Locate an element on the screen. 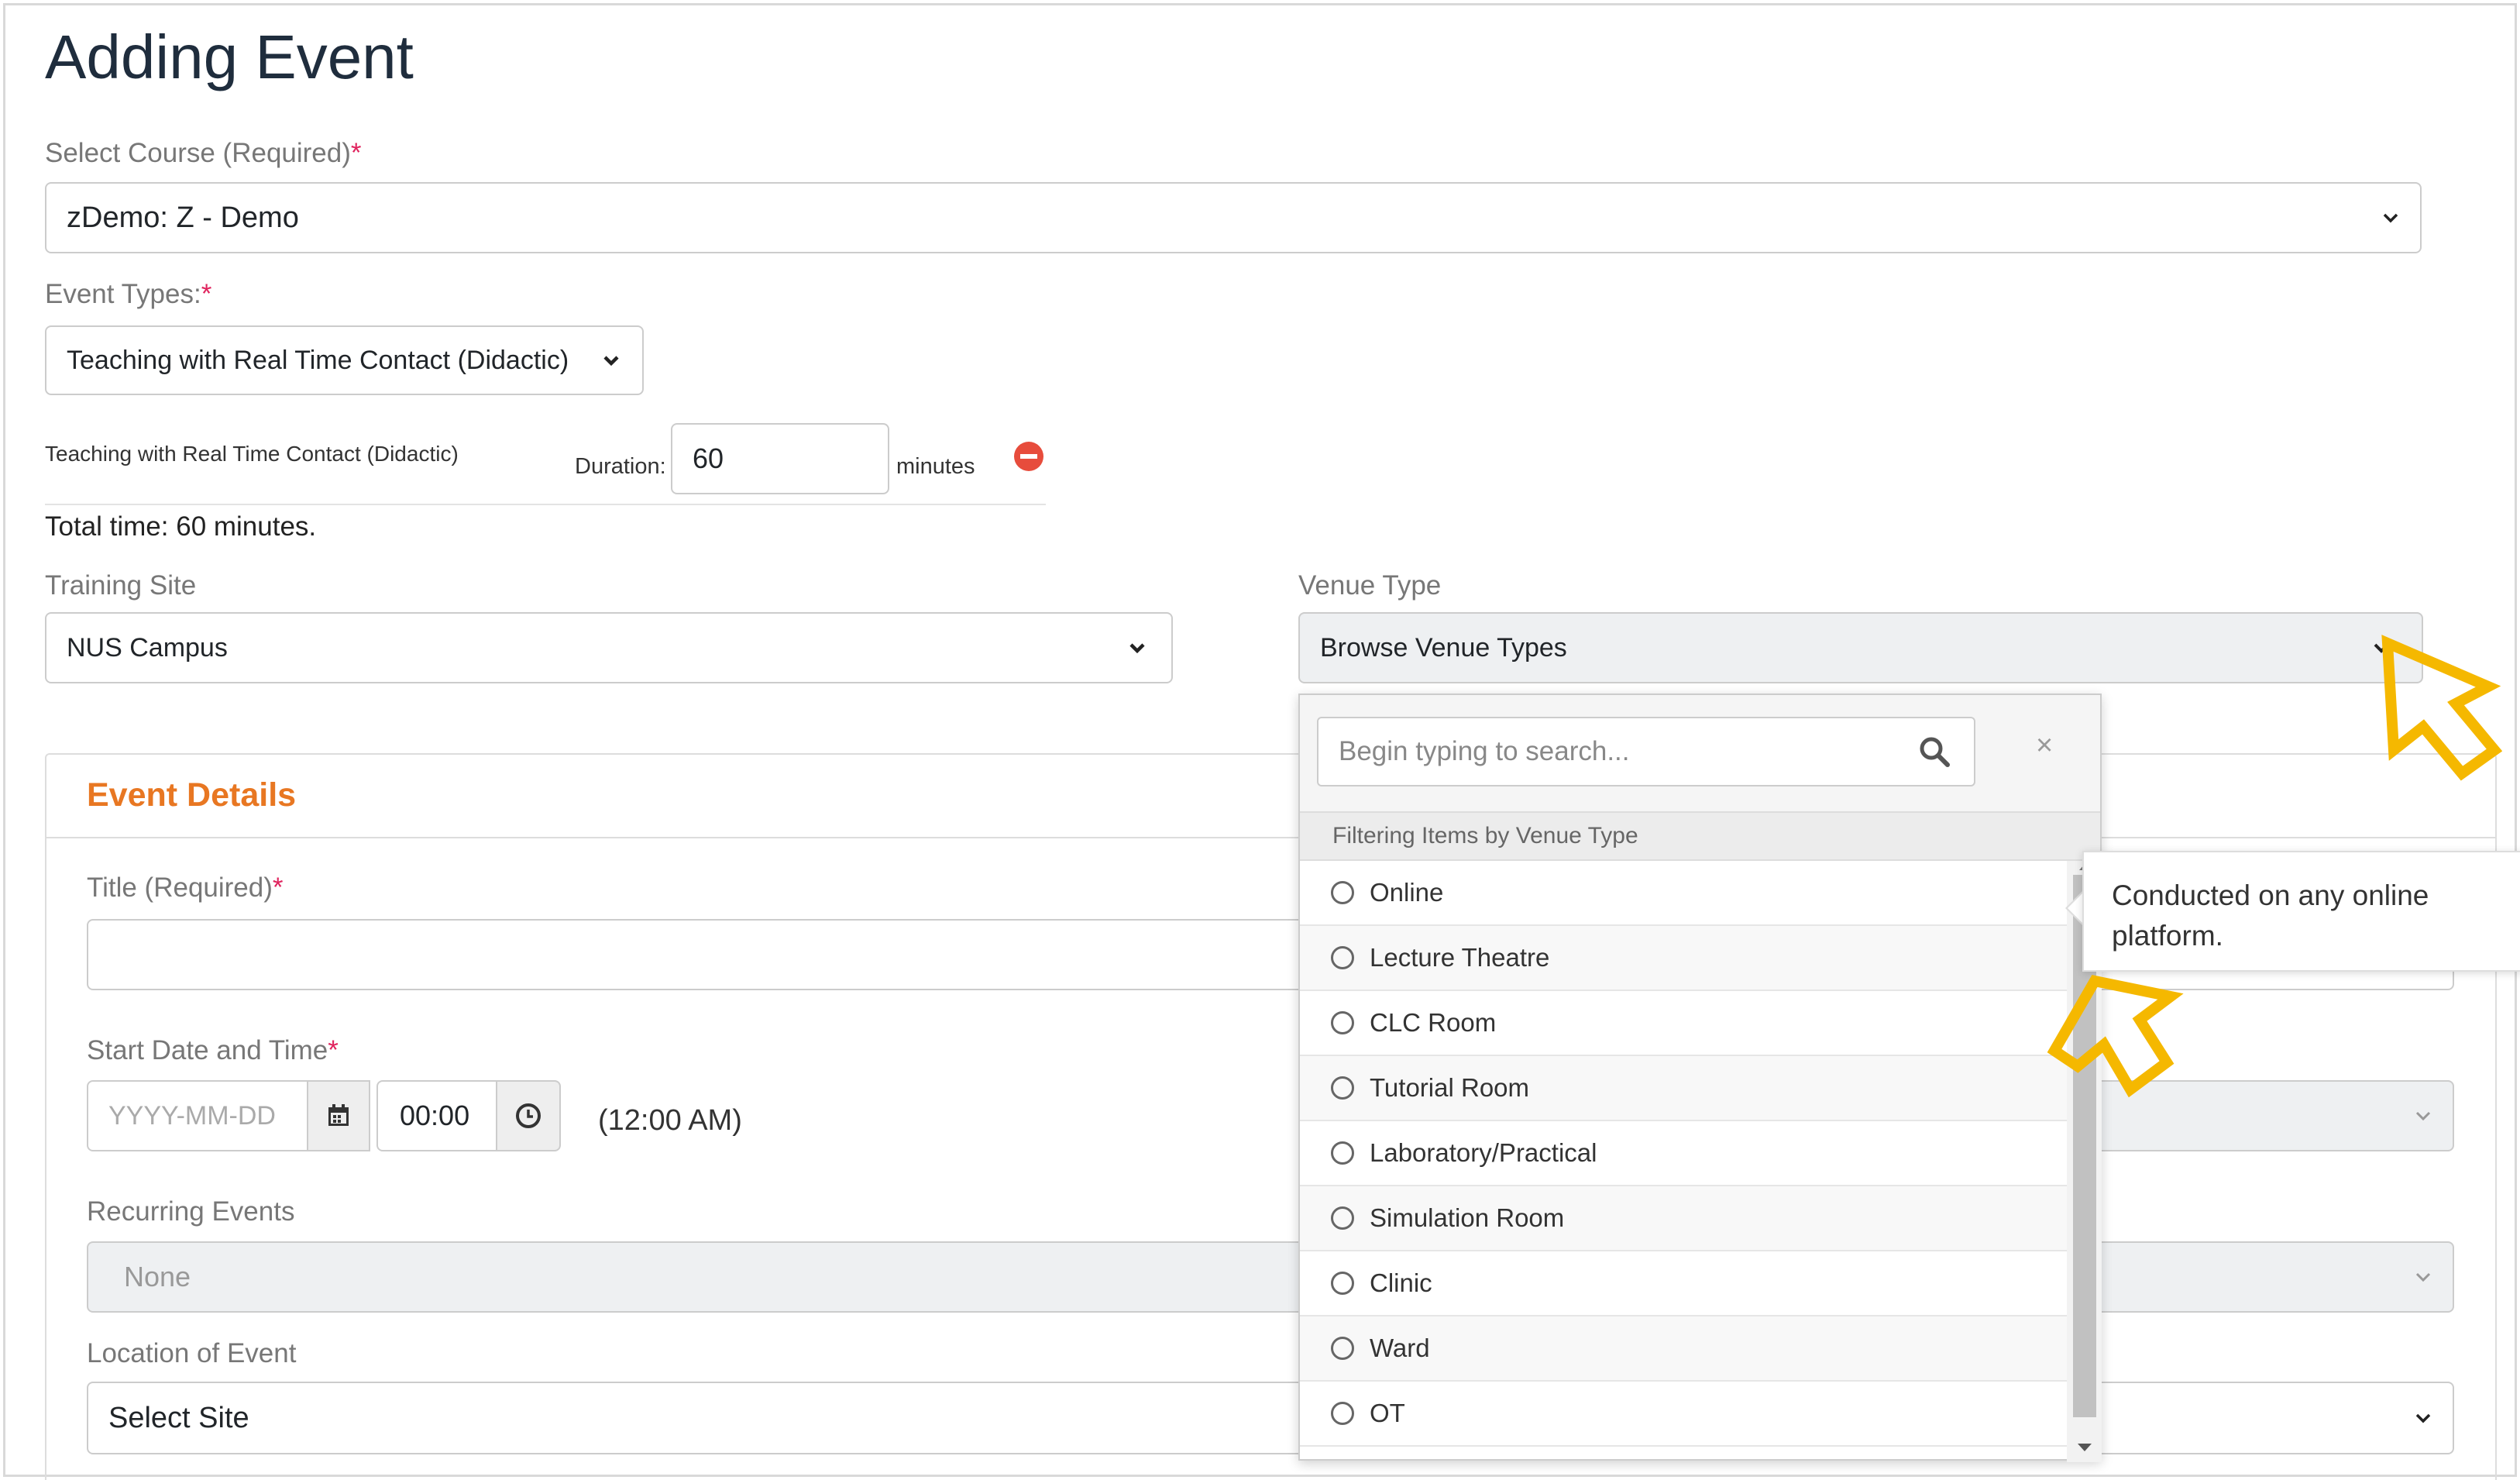 The height and width of the screenshot is (1480, 2520). training-site-label: Training Site is located at coordinates (121, 585).